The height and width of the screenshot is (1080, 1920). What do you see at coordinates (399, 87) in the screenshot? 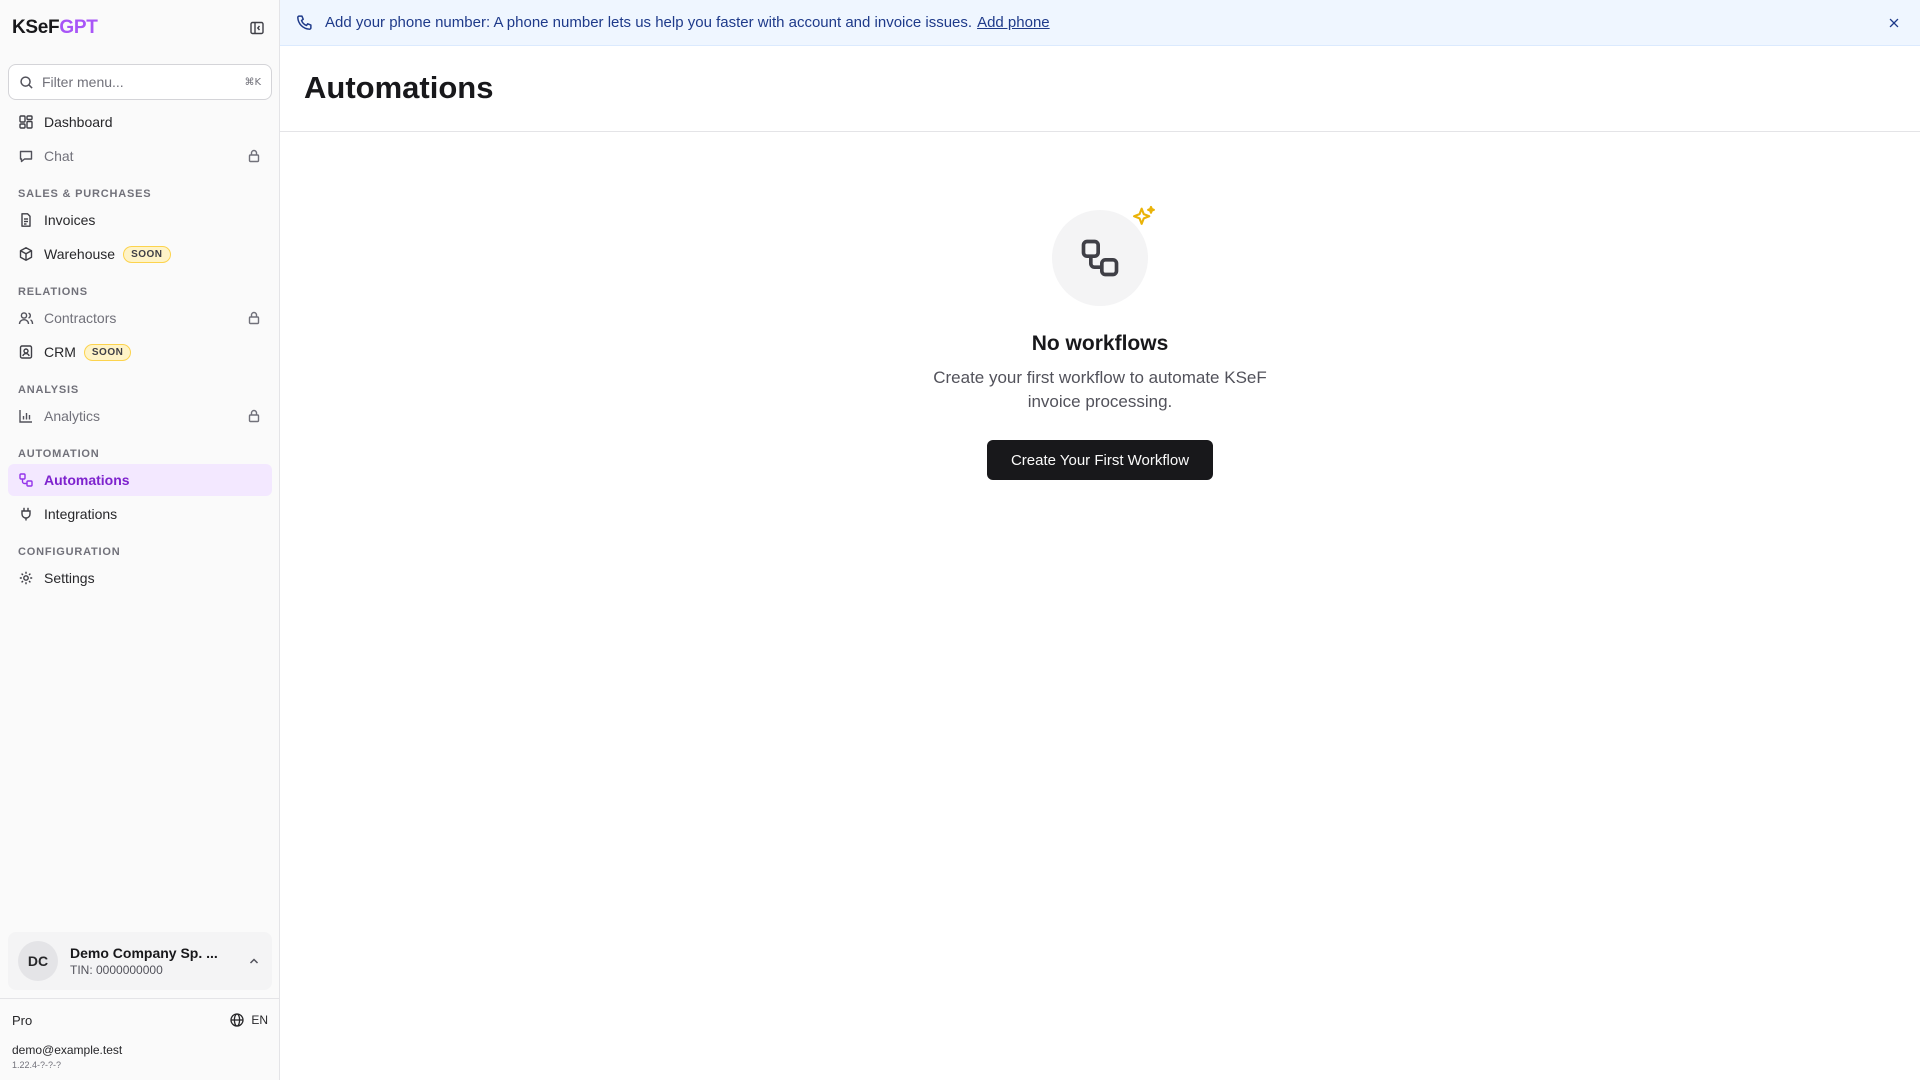
I see `page-title: Automations` at bounding box center [399, 87].